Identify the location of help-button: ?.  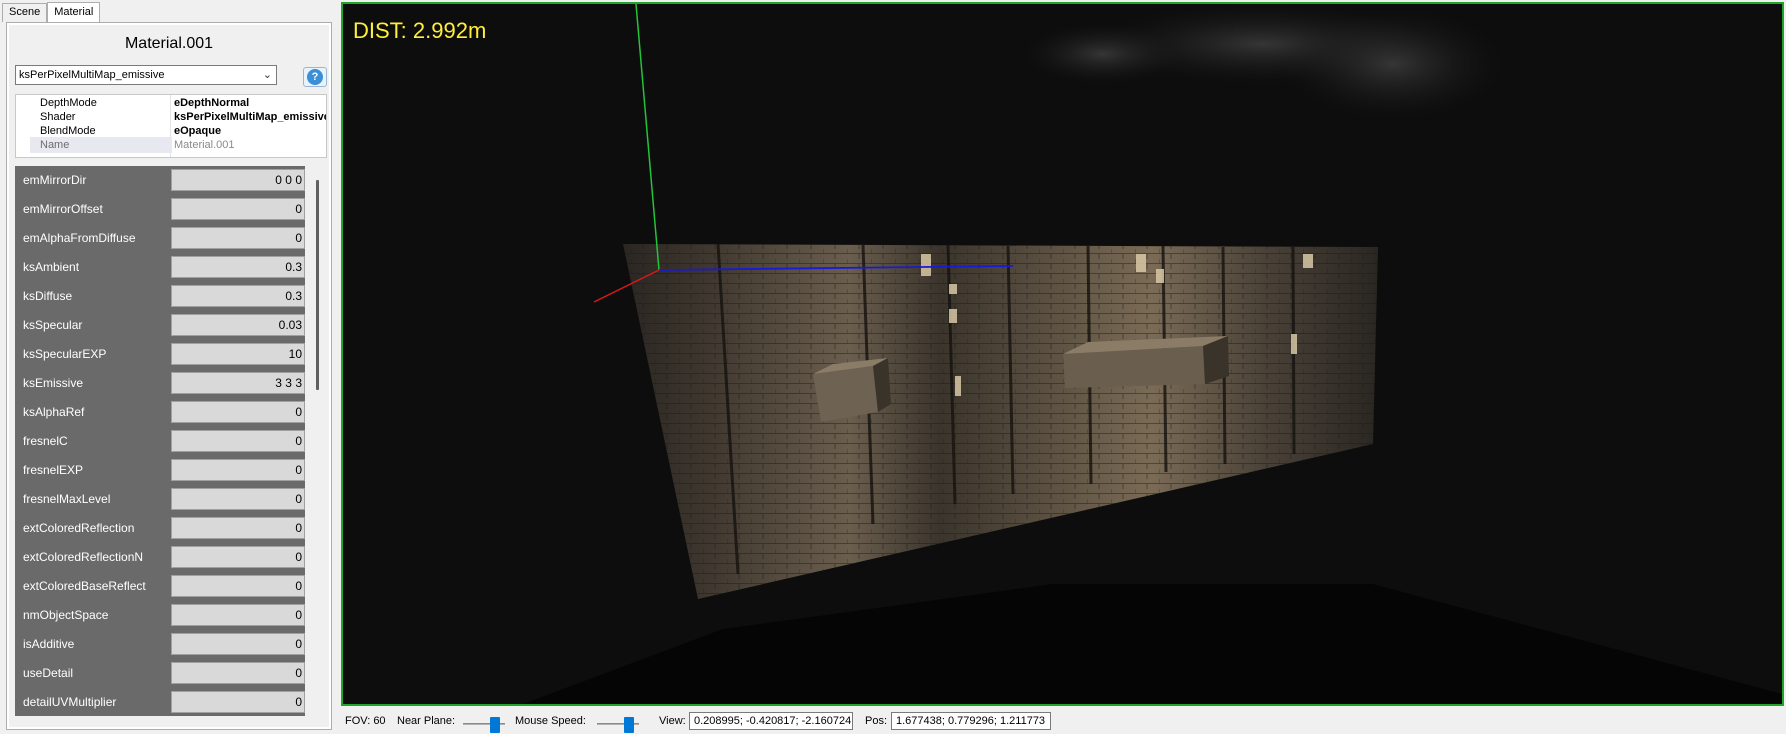
(315, 77).